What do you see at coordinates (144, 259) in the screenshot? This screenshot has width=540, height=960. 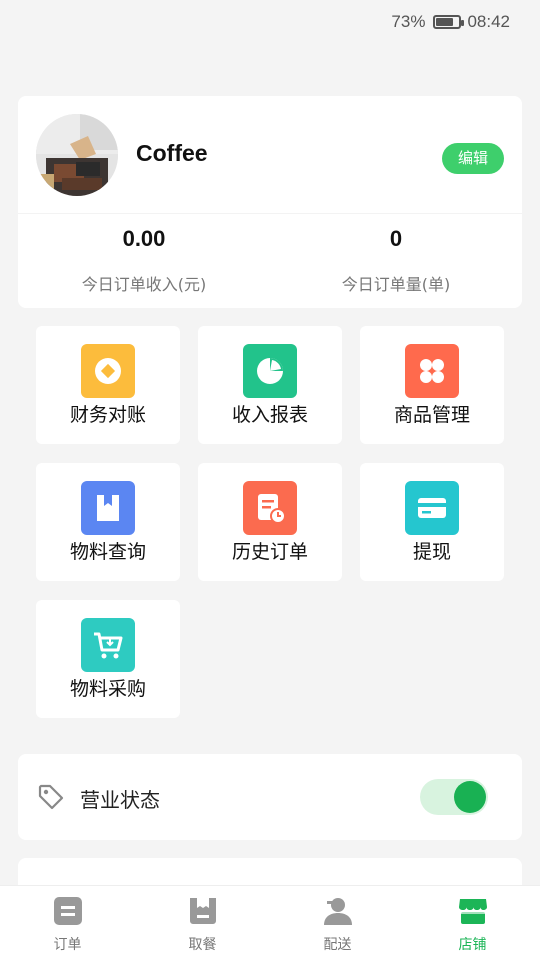 I see `today-income-stat: 0.00 今日订单收入(元)` at bounding box center [144, 259].